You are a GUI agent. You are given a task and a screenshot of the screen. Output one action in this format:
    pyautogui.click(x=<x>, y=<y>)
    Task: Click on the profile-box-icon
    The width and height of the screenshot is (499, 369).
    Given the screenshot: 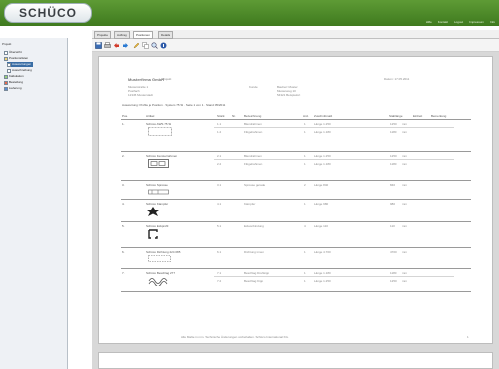 What is the action you would take?
    pyautogui.click(x=158, y=163)
    